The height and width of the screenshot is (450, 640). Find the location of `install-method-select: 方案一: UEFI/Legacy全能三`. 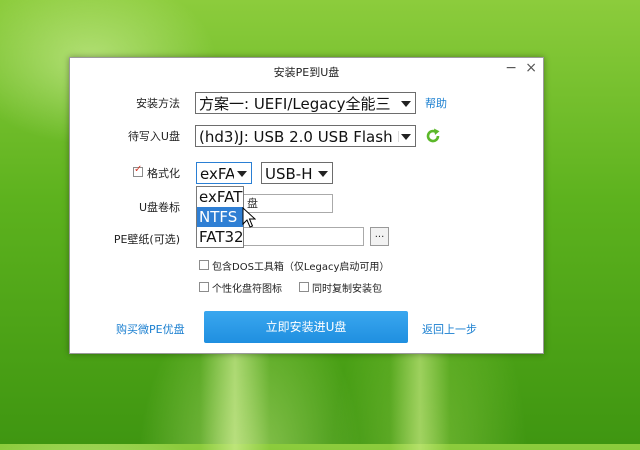

install-method-select: 方案一: UEFI/Legacy全能三 is located at coordinates (305, 103).